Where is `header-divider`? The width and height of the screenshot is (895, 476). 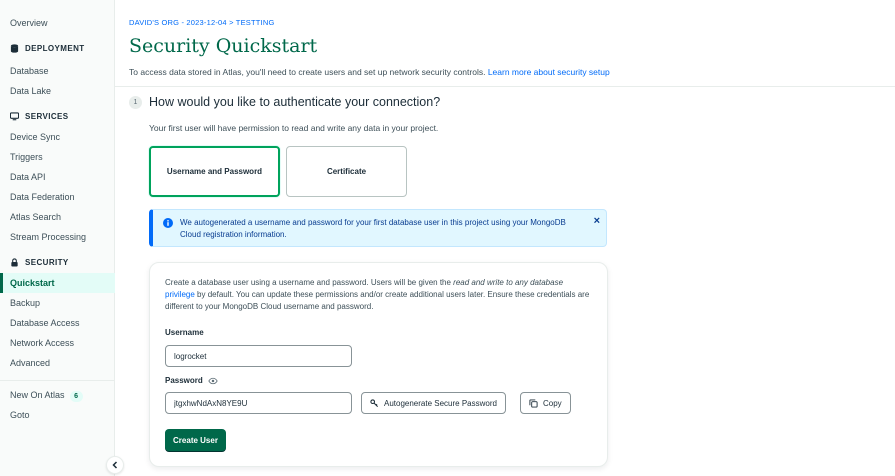 header-divider is located at coordinates (505, 86).